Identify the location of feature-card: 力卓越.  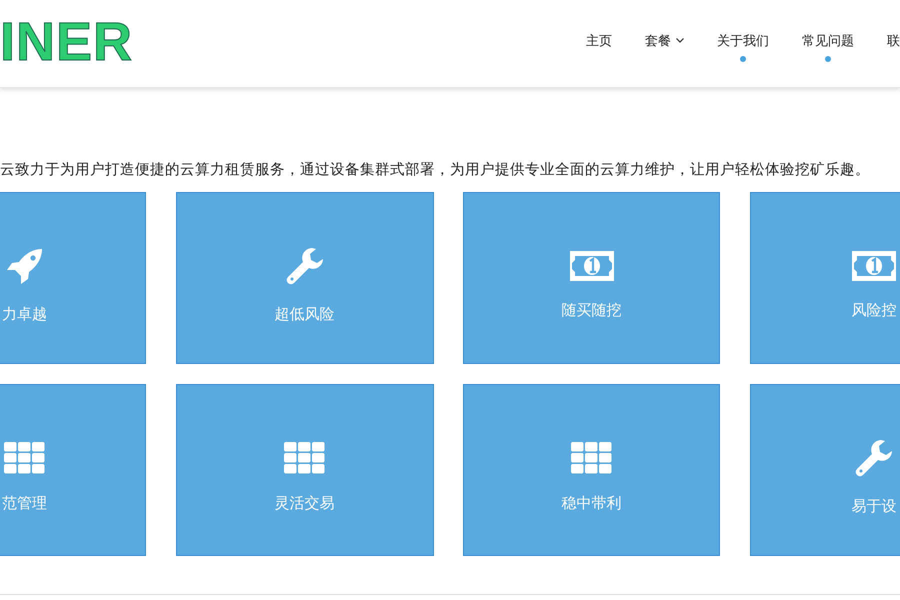
(73, 278).